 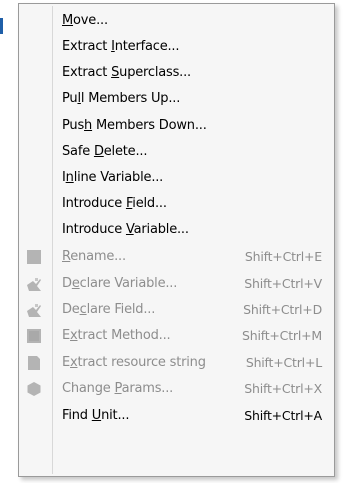 What do you see at coordinates (283, 415) in the screenshot?
I see `menu-item-shortcut: Shift+Ctrl+A` at bounding box center [283, 415].